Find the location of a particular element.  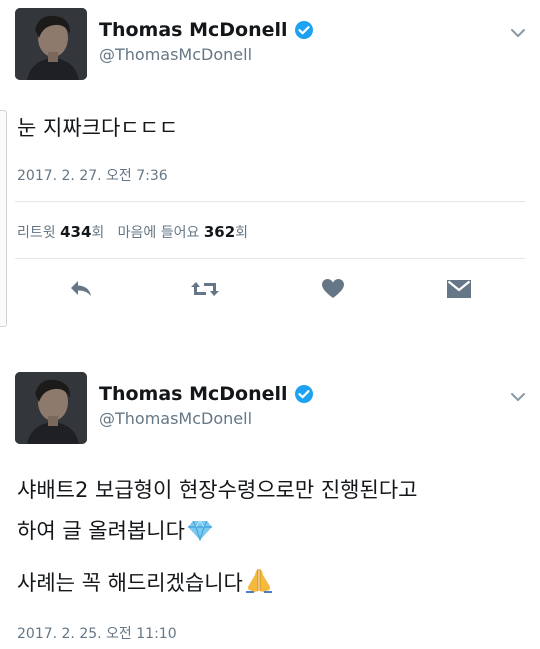

like-label: 마음에 들어요 is located at coordinates (158, 233).